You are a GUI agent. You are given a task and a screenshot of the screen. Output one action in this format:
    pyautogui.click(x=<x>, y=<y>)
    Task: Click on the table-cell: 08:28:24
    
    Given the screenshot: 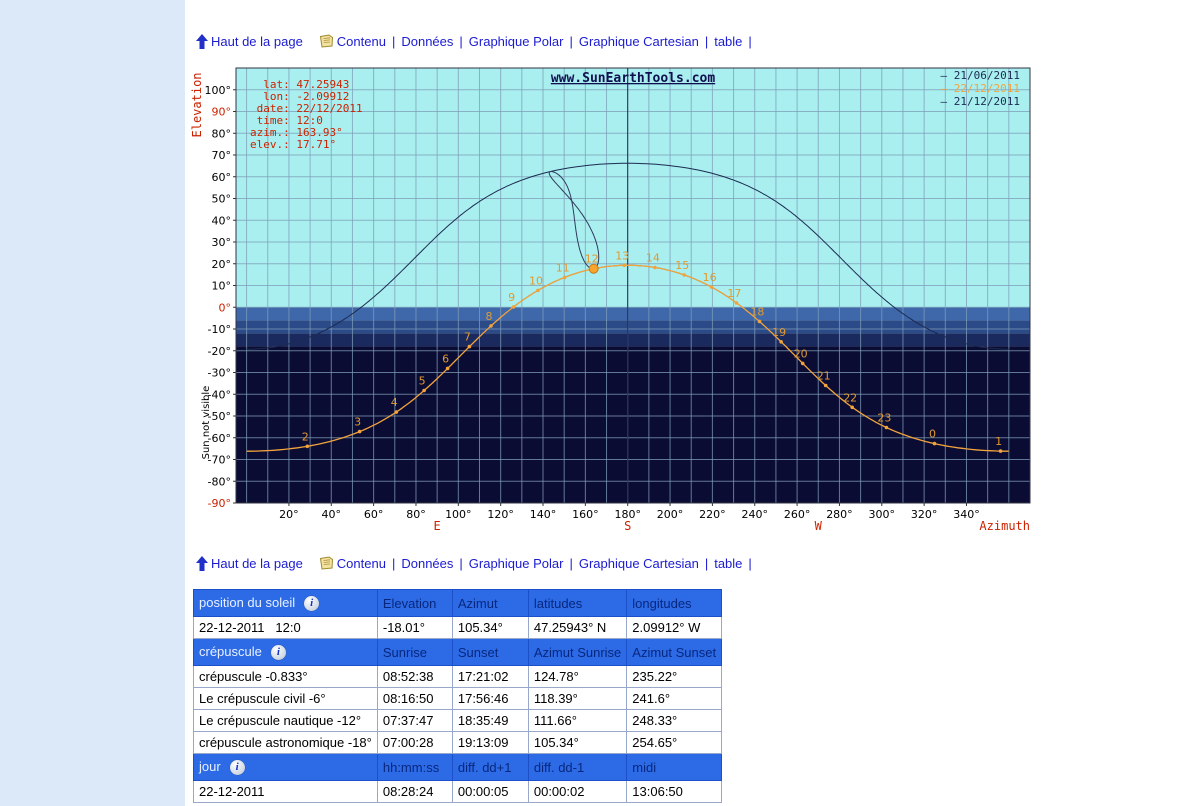 What is the action you would take?
    pyautogui.click(x=414, y=791)
    